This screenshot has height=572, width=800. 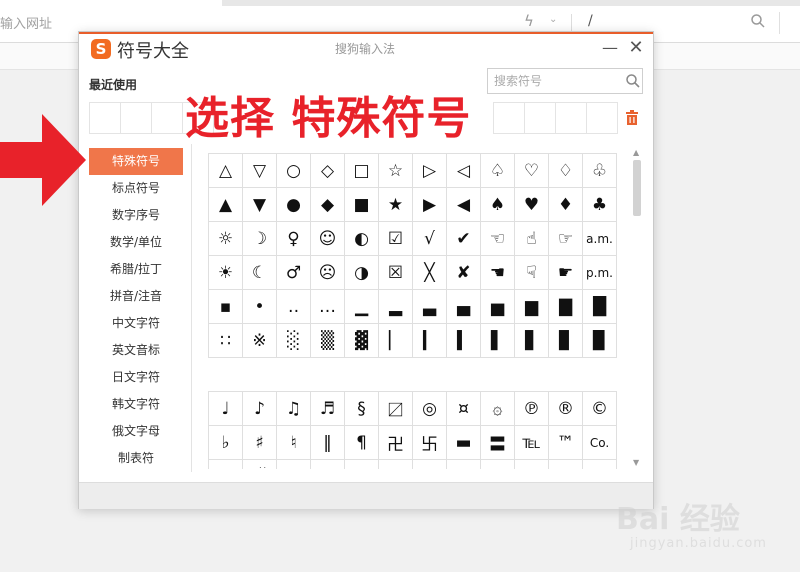 What do you see at coordinates (600, 239) in the screenshot?
I see `symbol-cell: a.m.` at bounding box center [600, 239].